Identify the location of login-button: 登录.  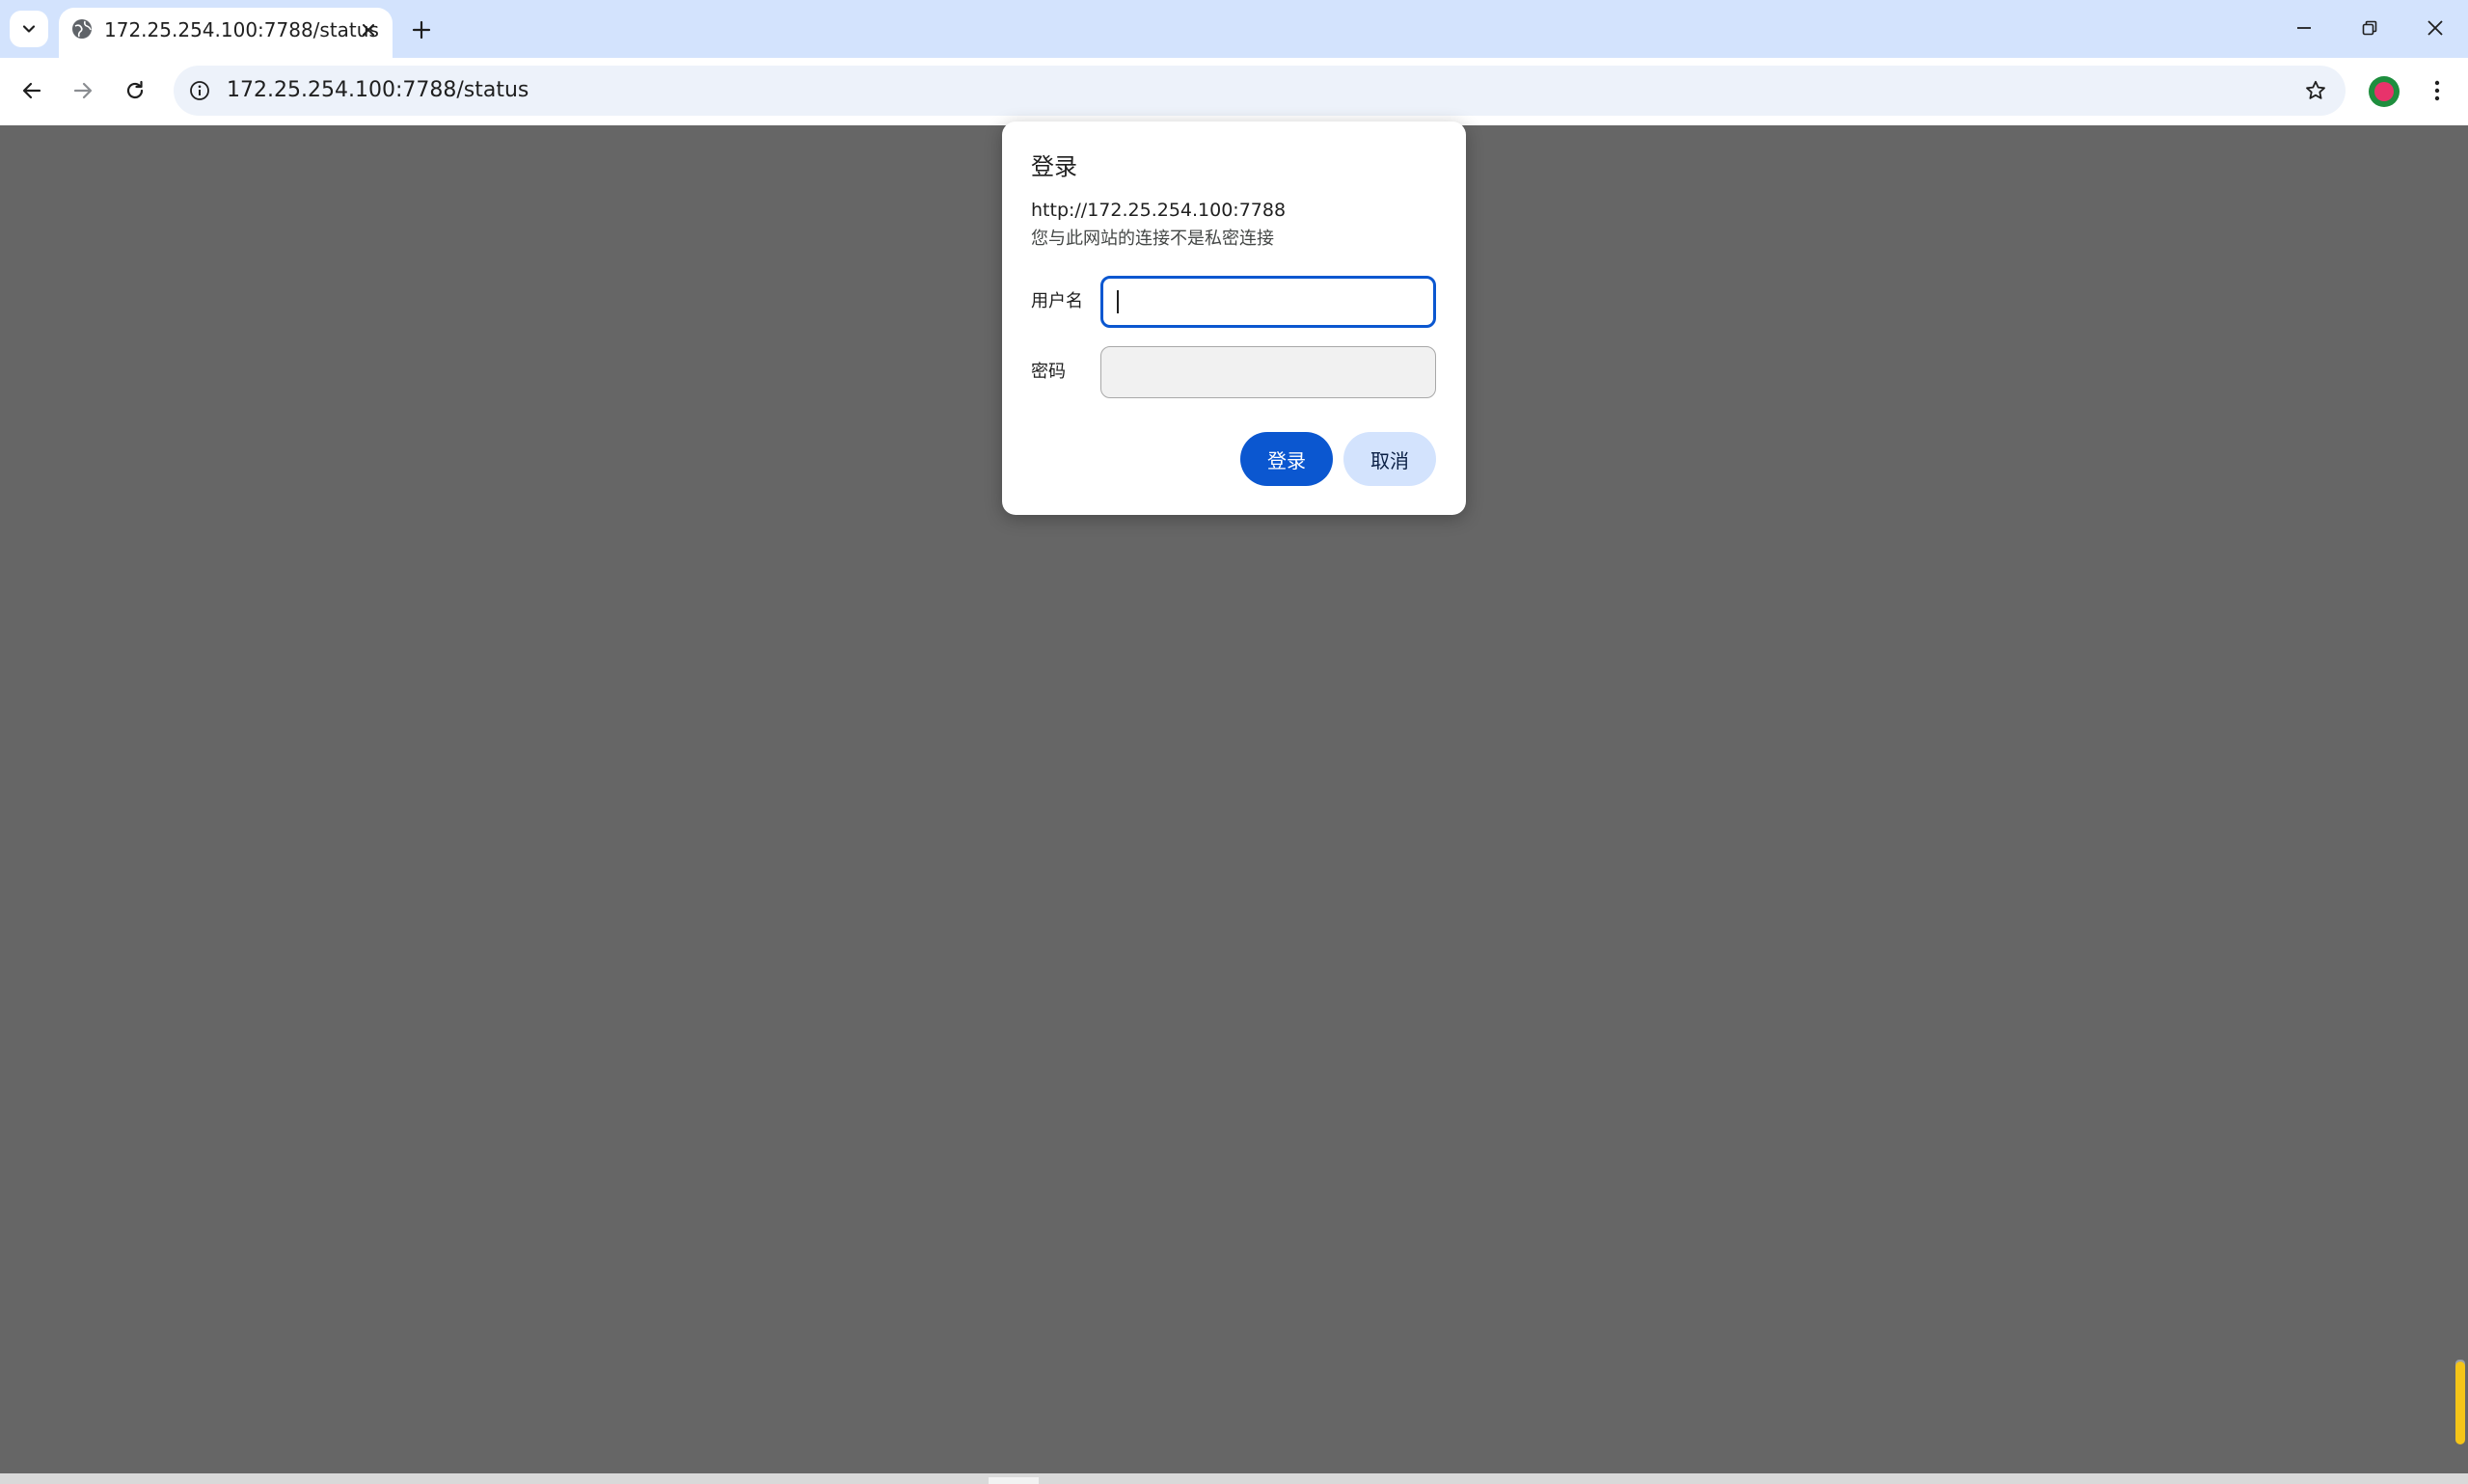
(1286, 459).